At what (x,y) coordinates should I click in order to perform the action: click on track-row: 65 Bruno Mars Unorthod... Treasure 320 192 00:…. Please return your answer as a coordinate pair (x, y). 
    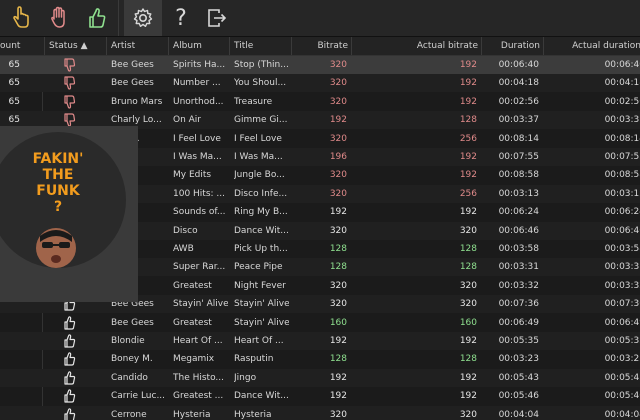
    Looking at the image, I should click on (320, 102).